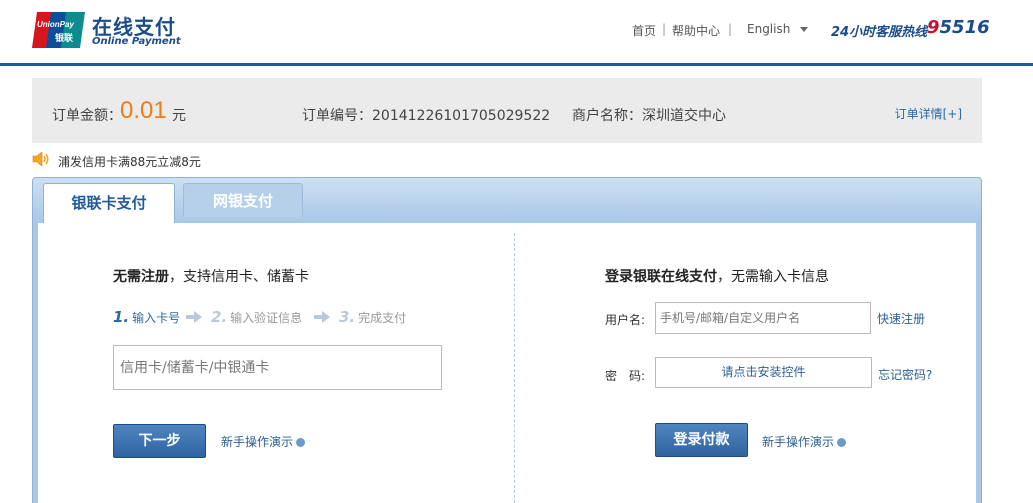  Describe the element at coordinates (121, 317) in the screenshot. I see `step-1-number: 1.` at that location.